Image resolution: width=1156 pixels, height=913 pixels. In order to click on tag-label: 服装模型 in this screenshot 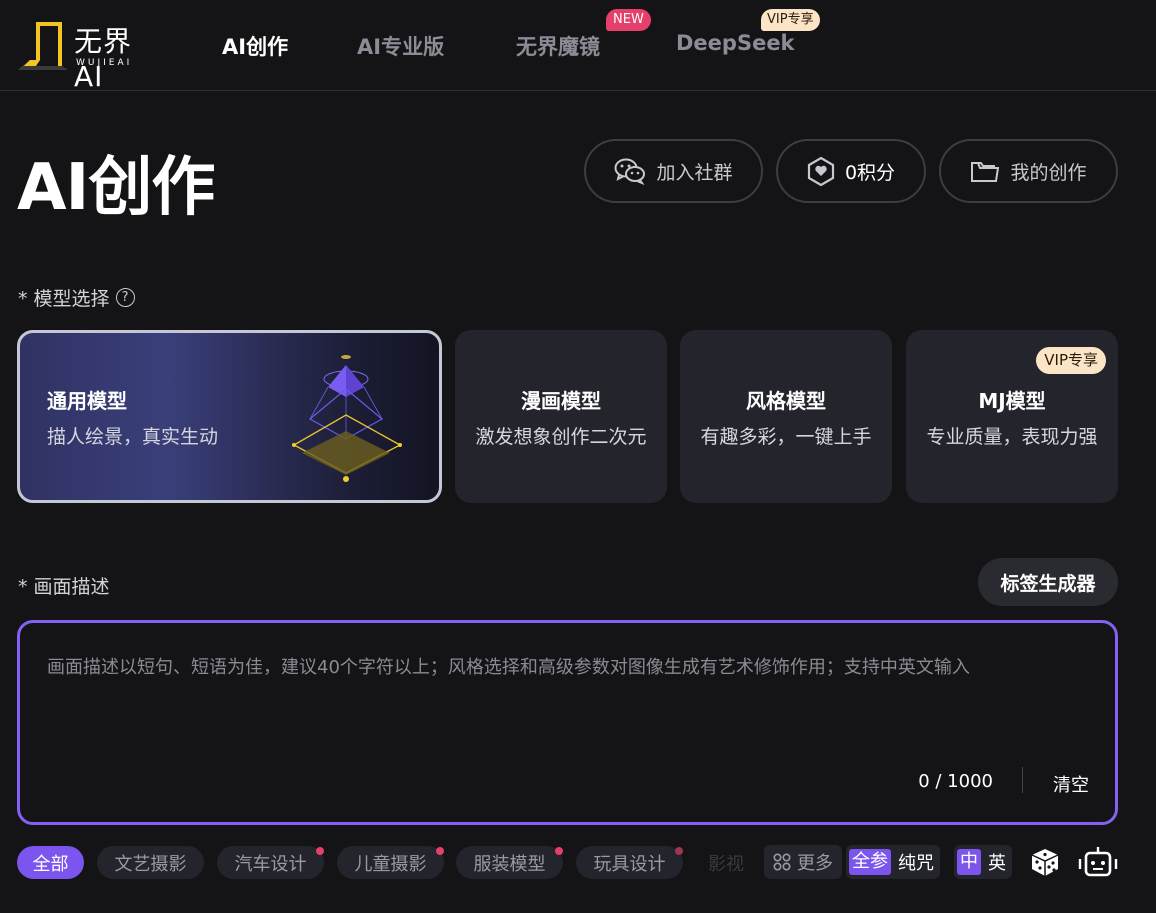, I will do `click(509, 864)`.